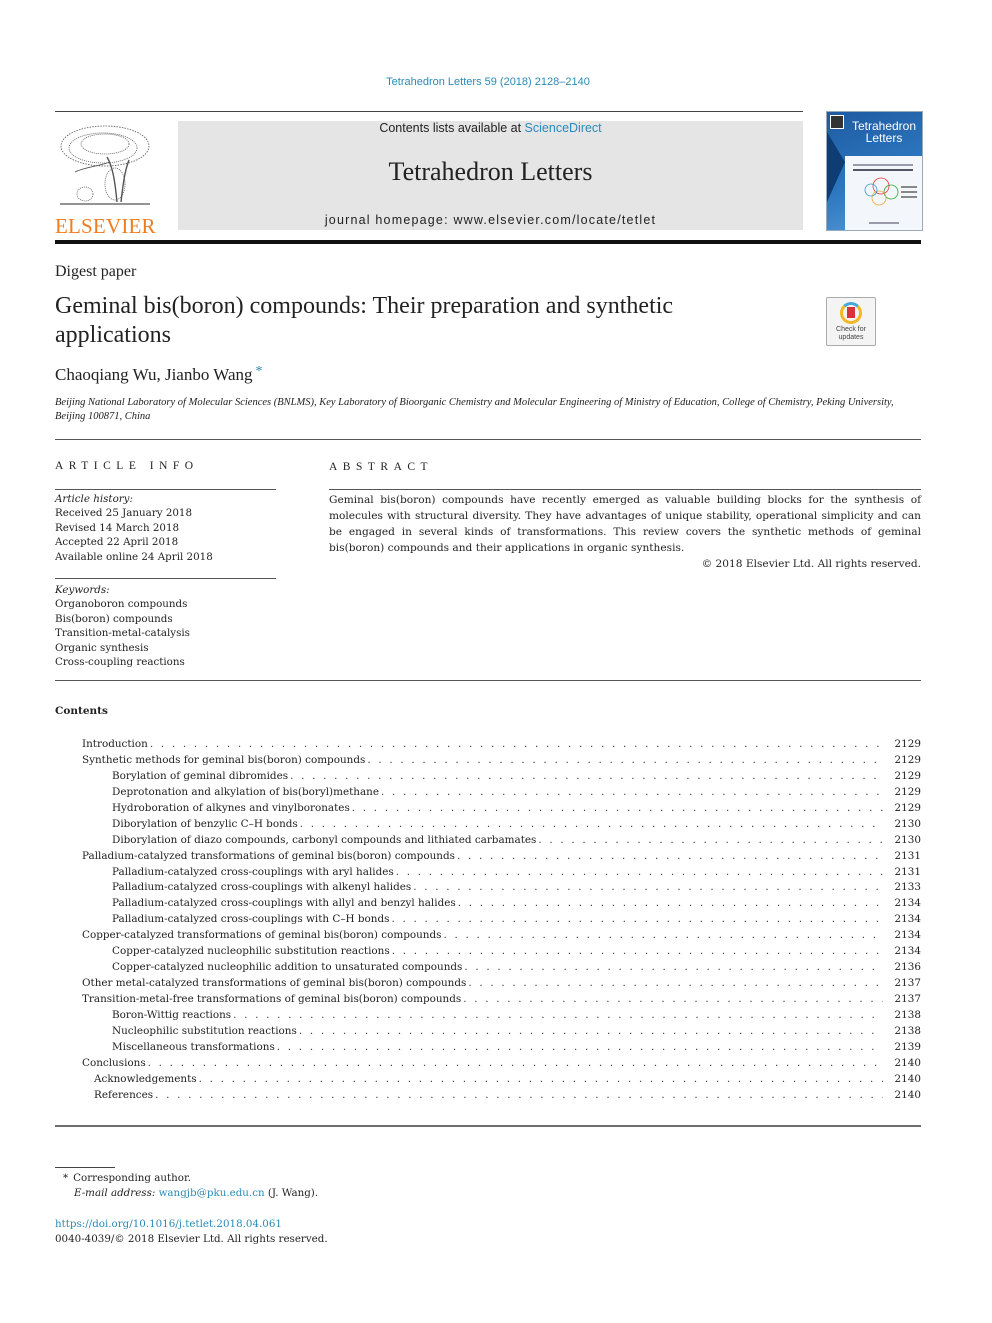 This screenshot has height=1323, width=992. What do you see at coordinates (554, 220) in the screenshot?
I see `homepage-link: www.elsevier.com/locate/tetlet` at bounding box center [554, 220].